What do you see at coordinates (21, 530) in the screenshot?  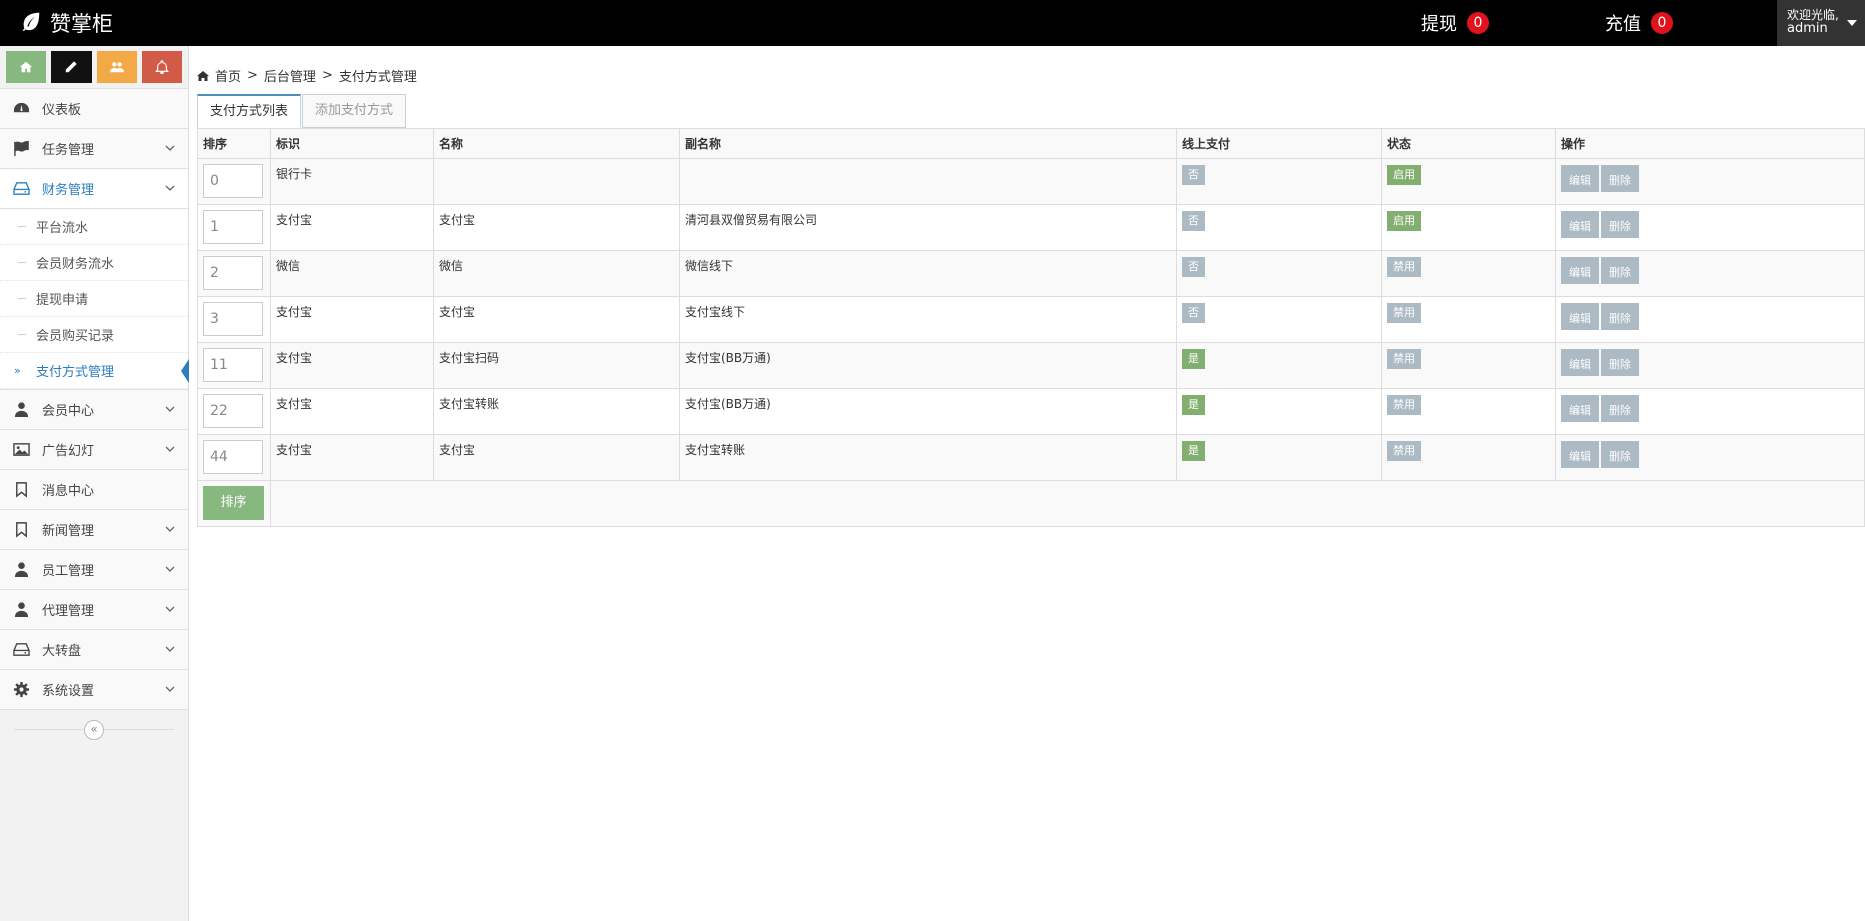 I see `bookmark-icon` at bounding box center [21, 530].